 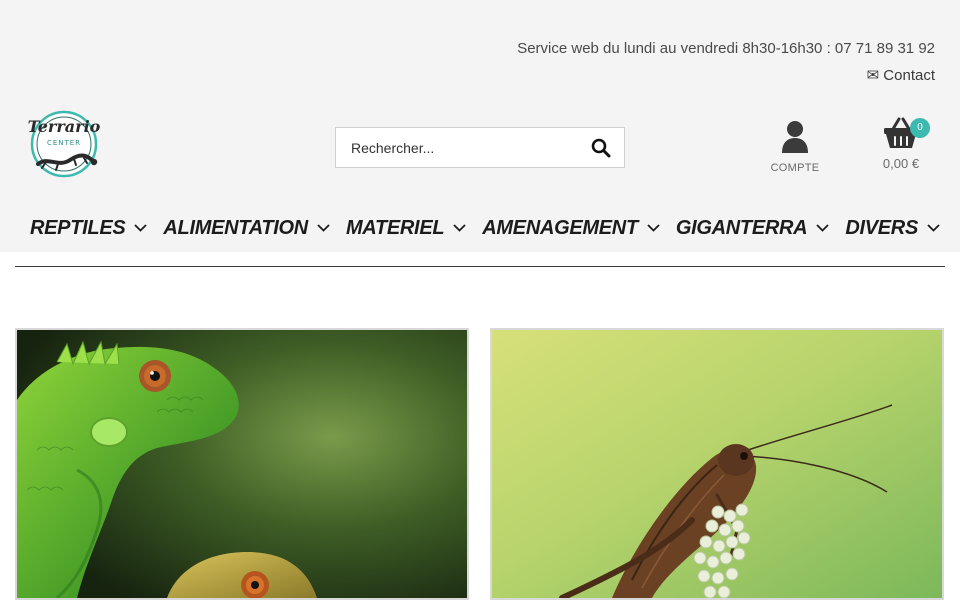 I want to click on logo-subtitle: CENTER, so click(x=64, y=143).